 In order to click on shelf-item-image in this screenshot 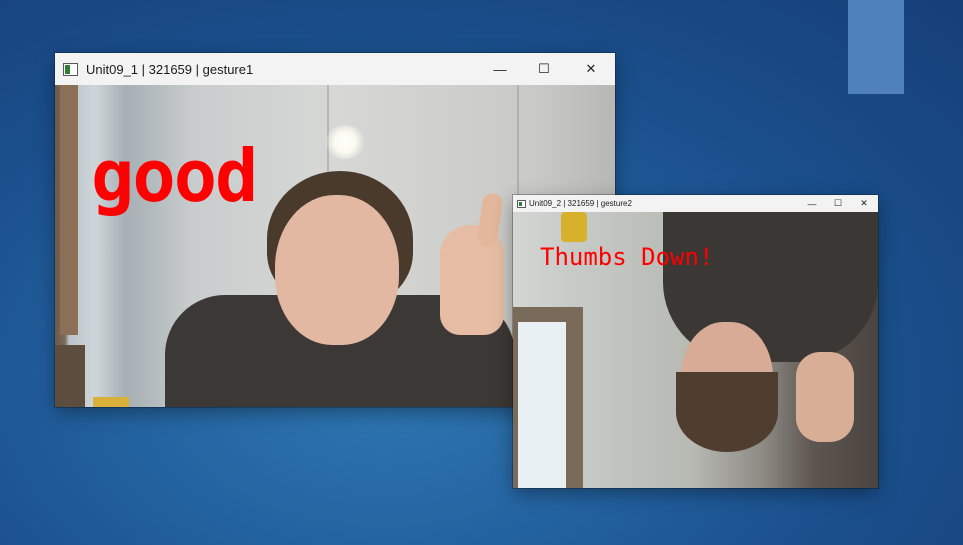, I will do `click(111, 402)`.